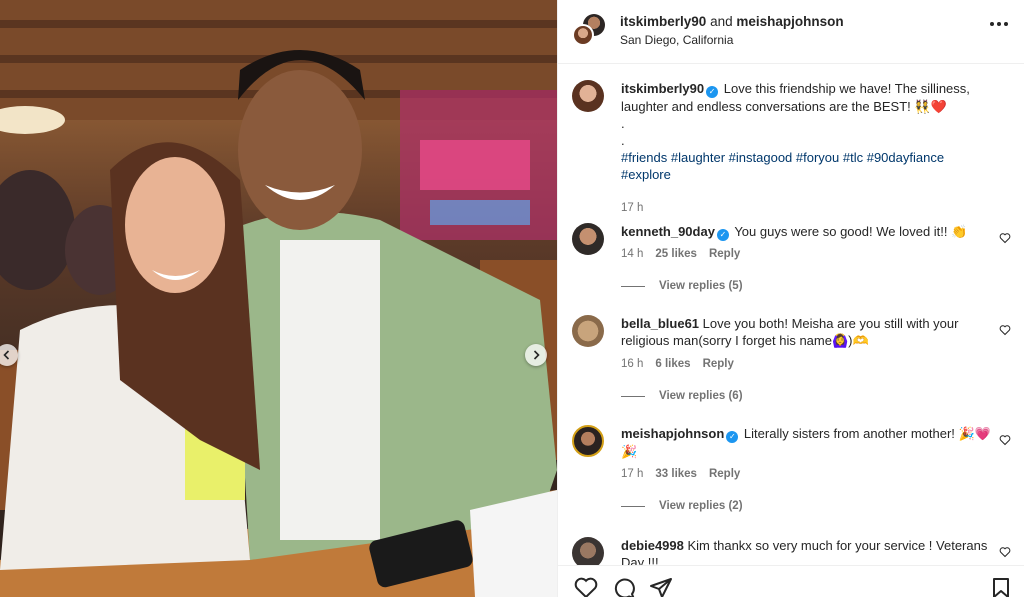 This screenshot has width=1024, height=597. I want to click on view-replies-label: View replies (5), so click(701, 286).